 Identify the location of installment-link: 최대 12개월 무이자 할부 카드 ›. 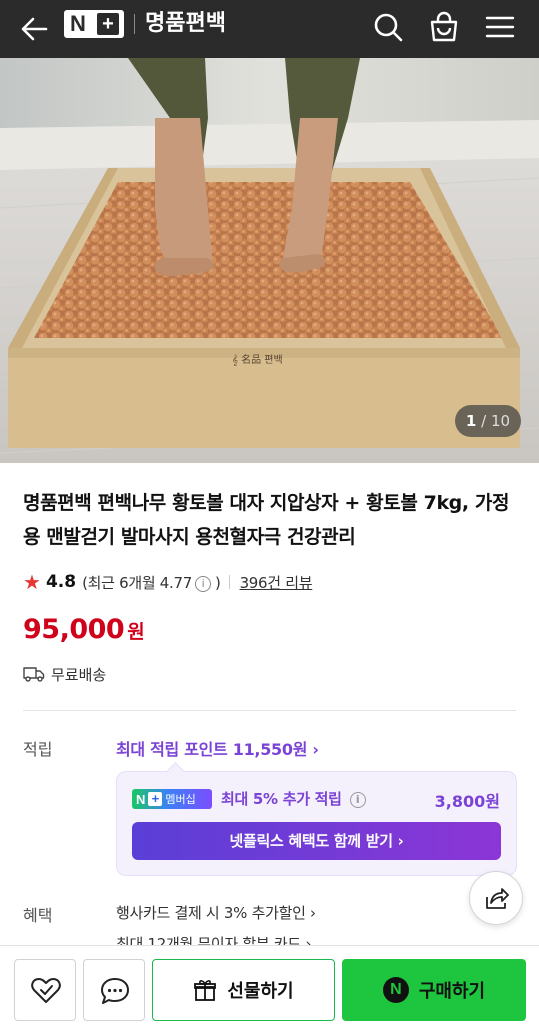
(213, 939).